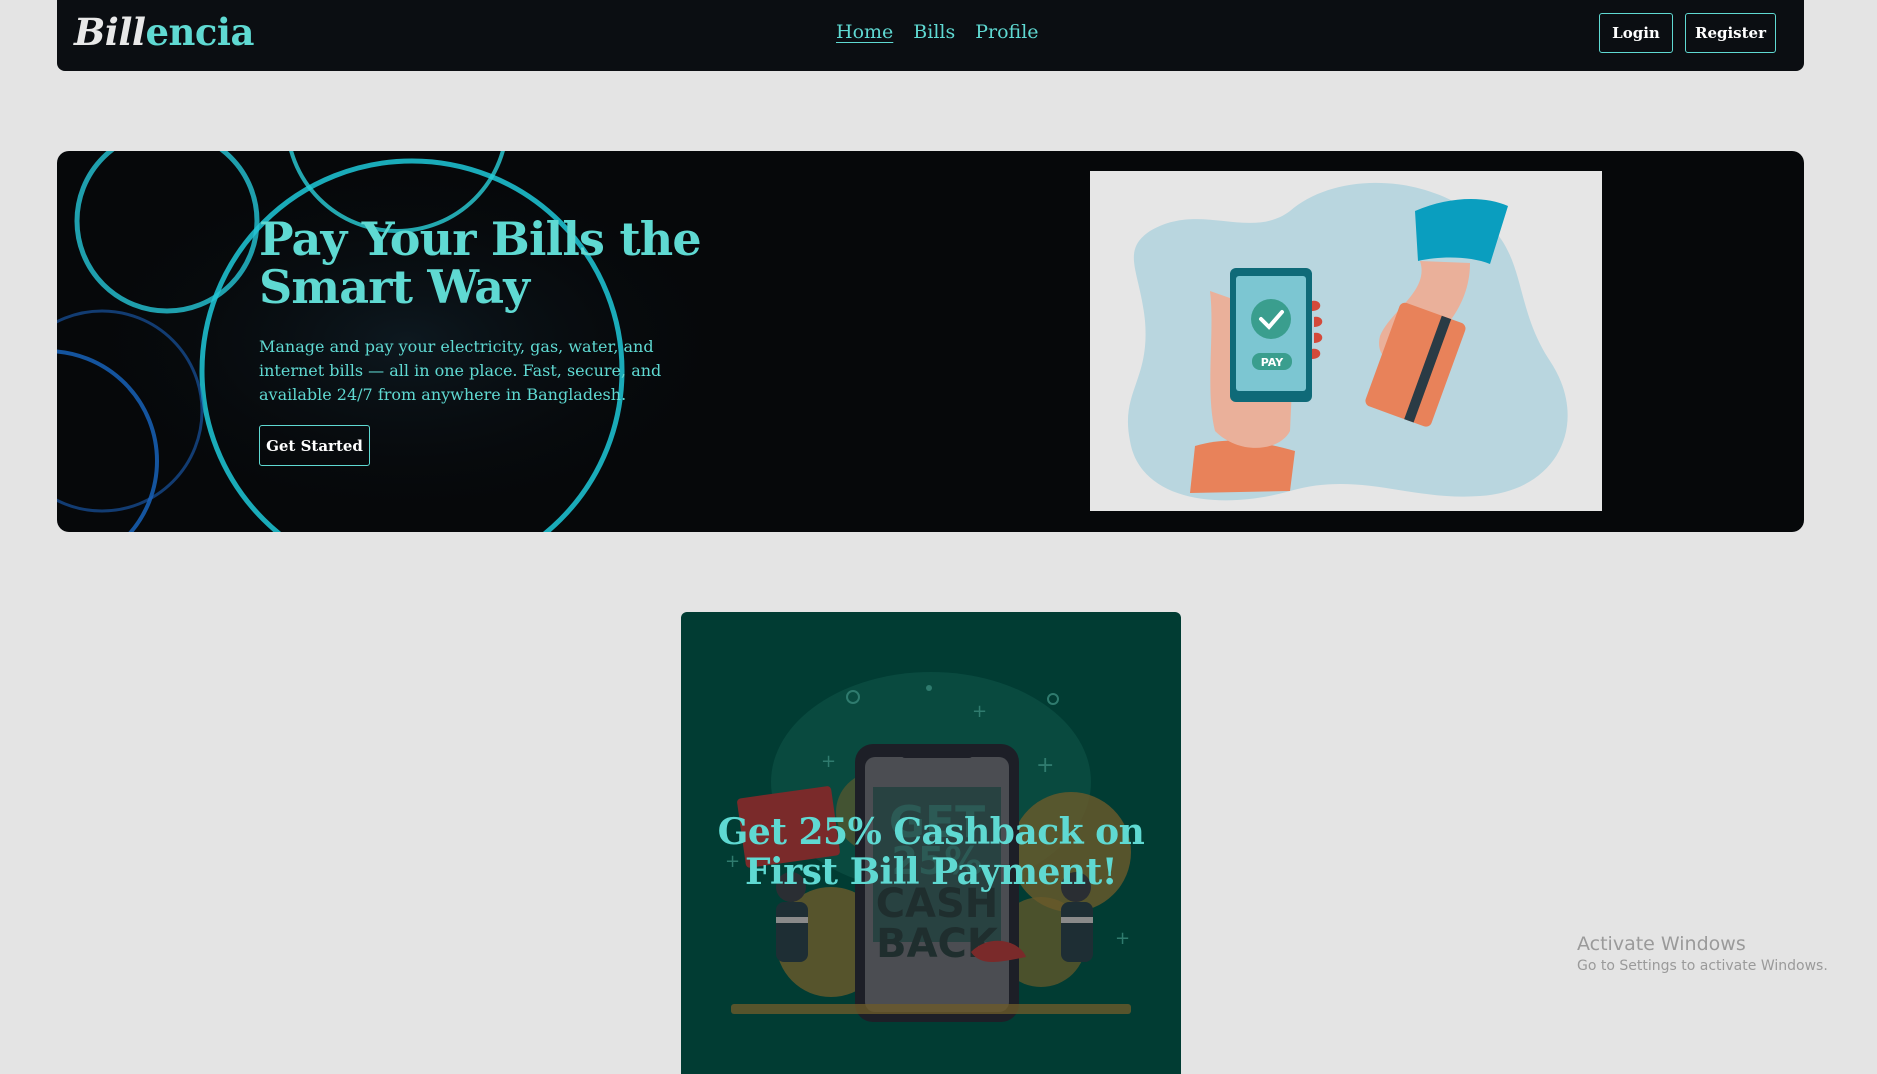  Describe the element at coordinates (110, 32) in the screenshot. I see `brand-logo-part1: Bill` at that location.